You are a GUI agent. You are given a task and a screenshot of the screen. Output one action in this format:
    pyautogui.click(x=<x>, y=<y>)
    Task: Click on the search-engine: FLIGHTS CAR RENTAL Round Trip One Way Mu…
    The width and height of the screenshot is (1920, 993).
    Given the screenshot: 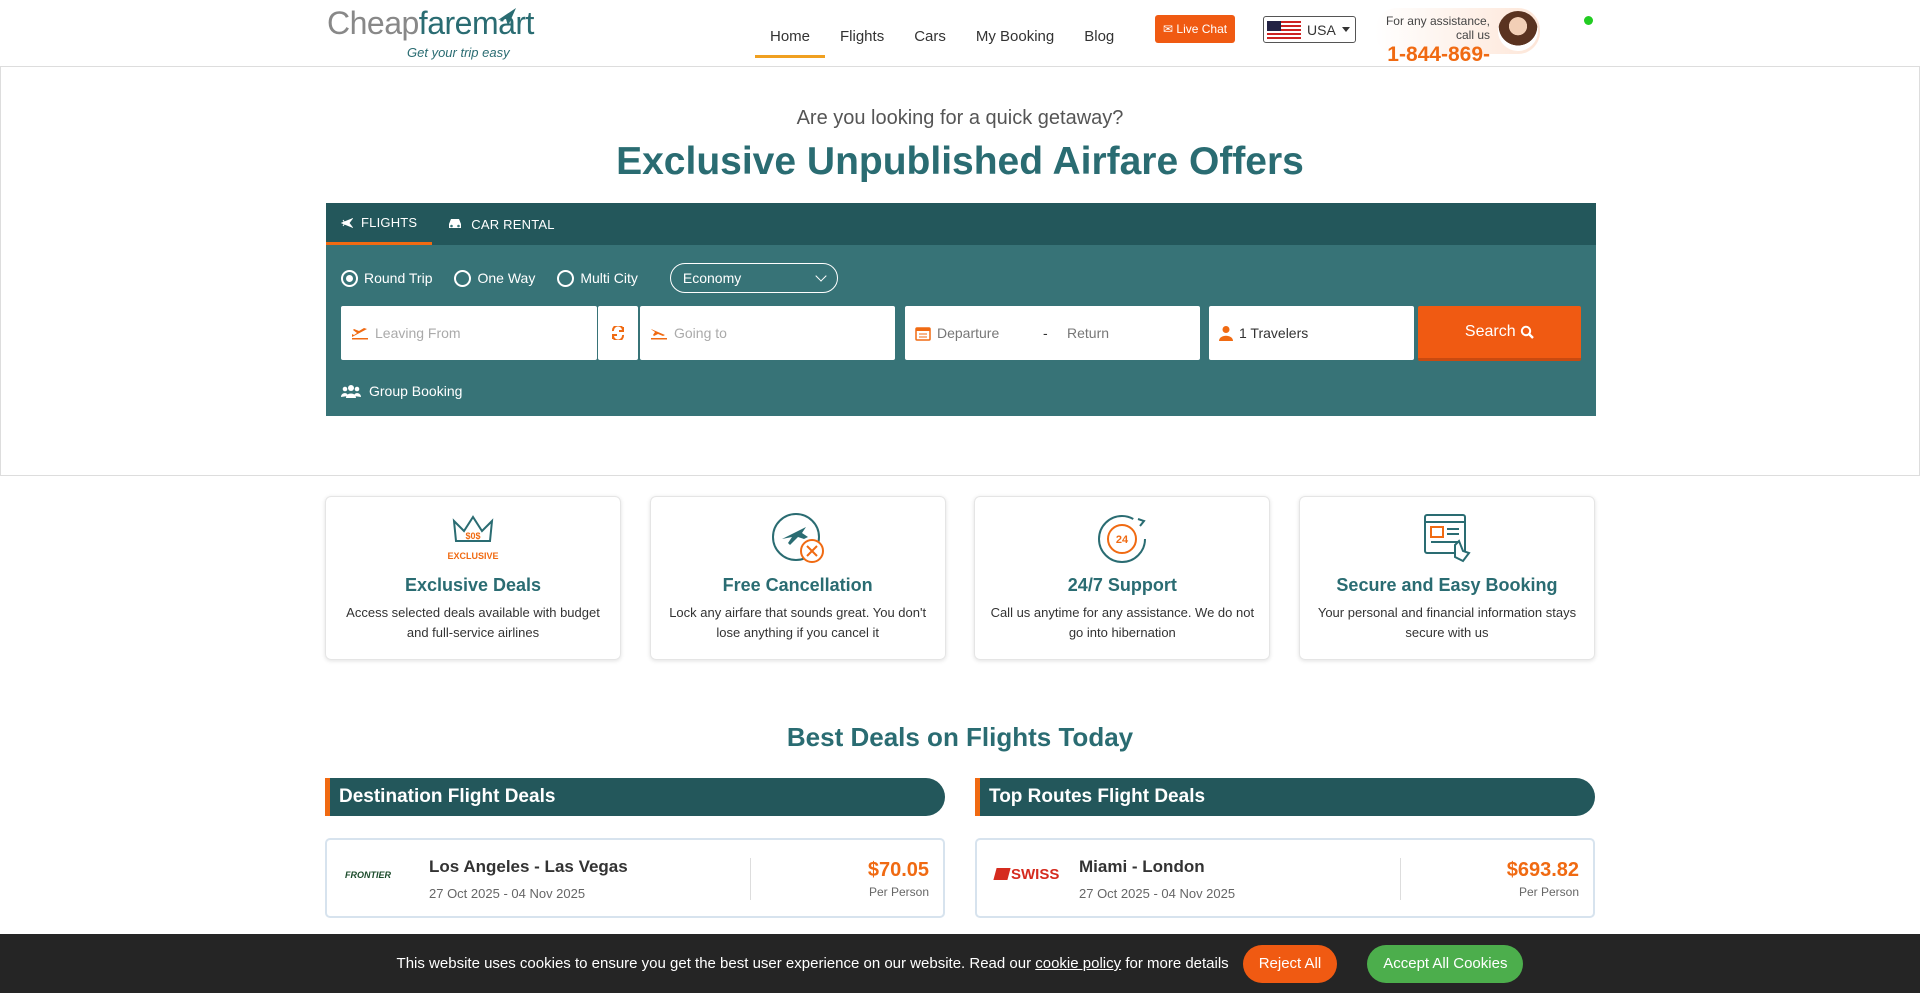 What is the action you would take?
    pyautogui.click(x=961, y=309)
    